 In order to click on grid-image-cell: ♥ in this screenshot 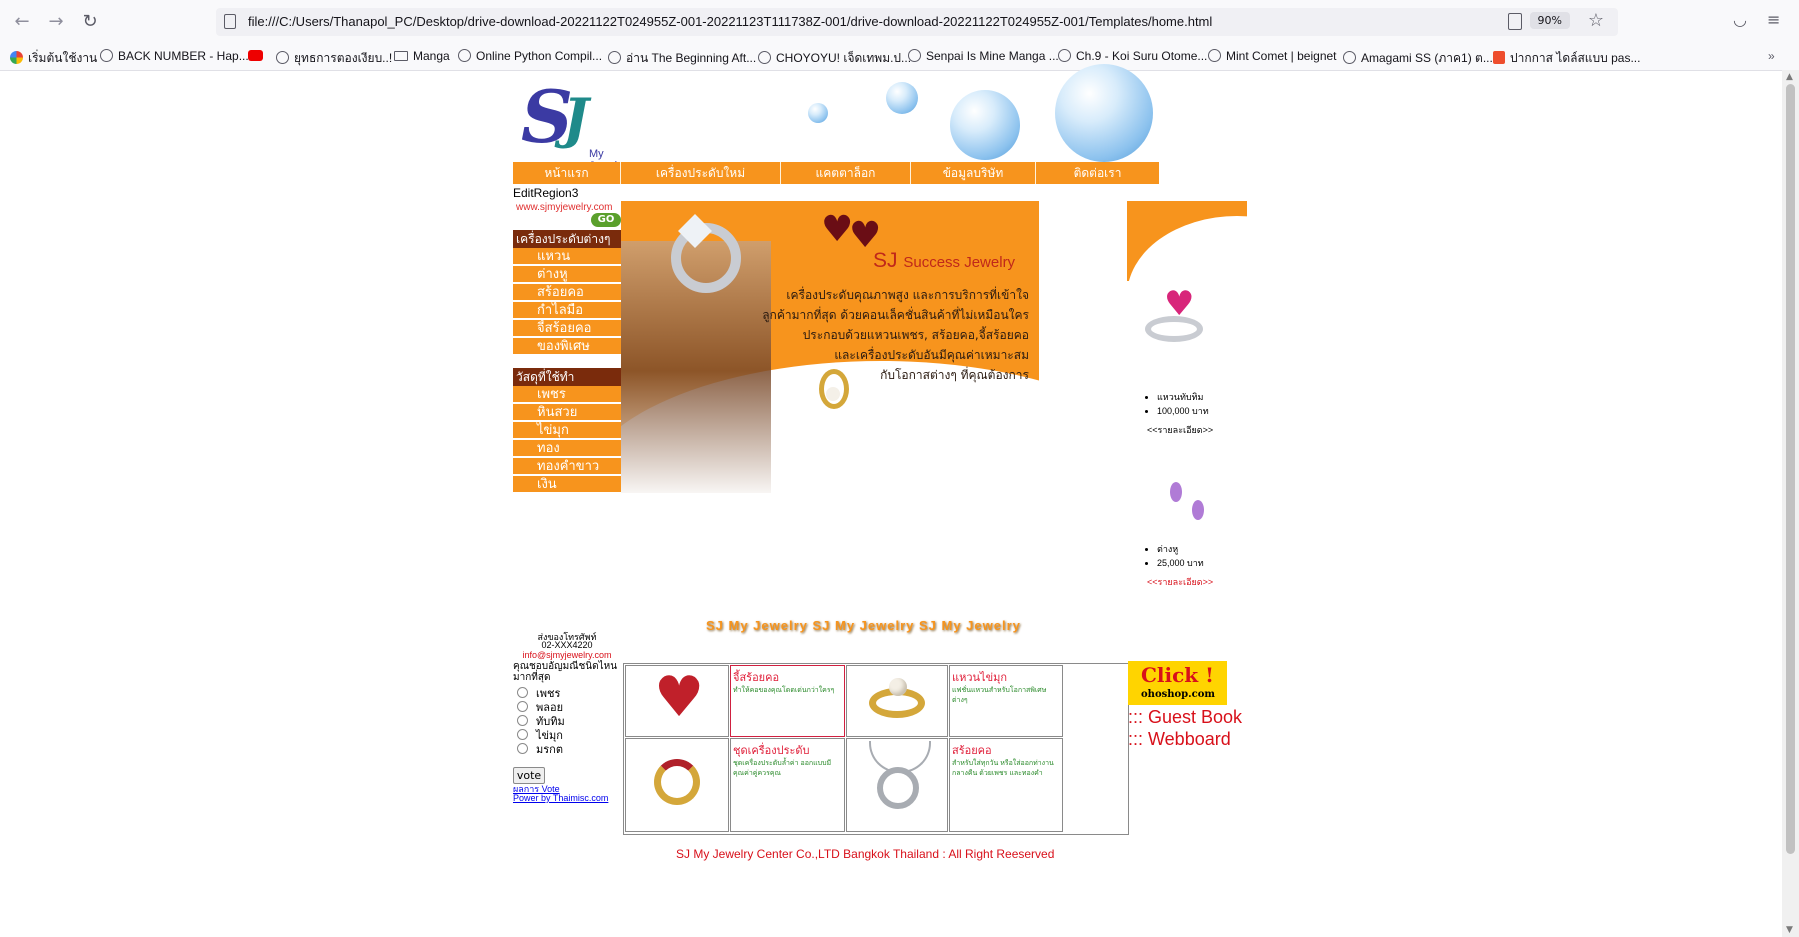, I will do `click(677, 701)`.